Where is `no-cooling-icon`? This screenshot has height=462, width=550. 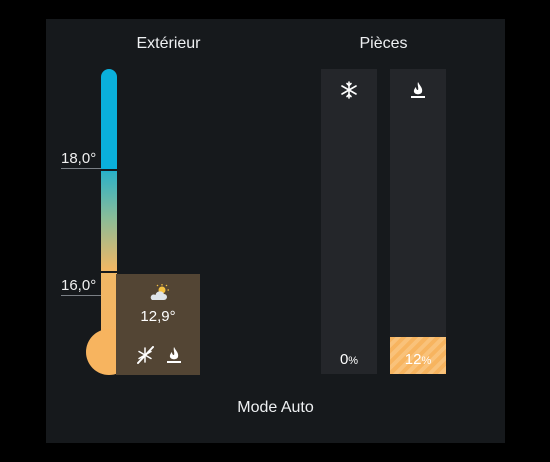
no-cooling-icon is located at coordinates (145, 355).